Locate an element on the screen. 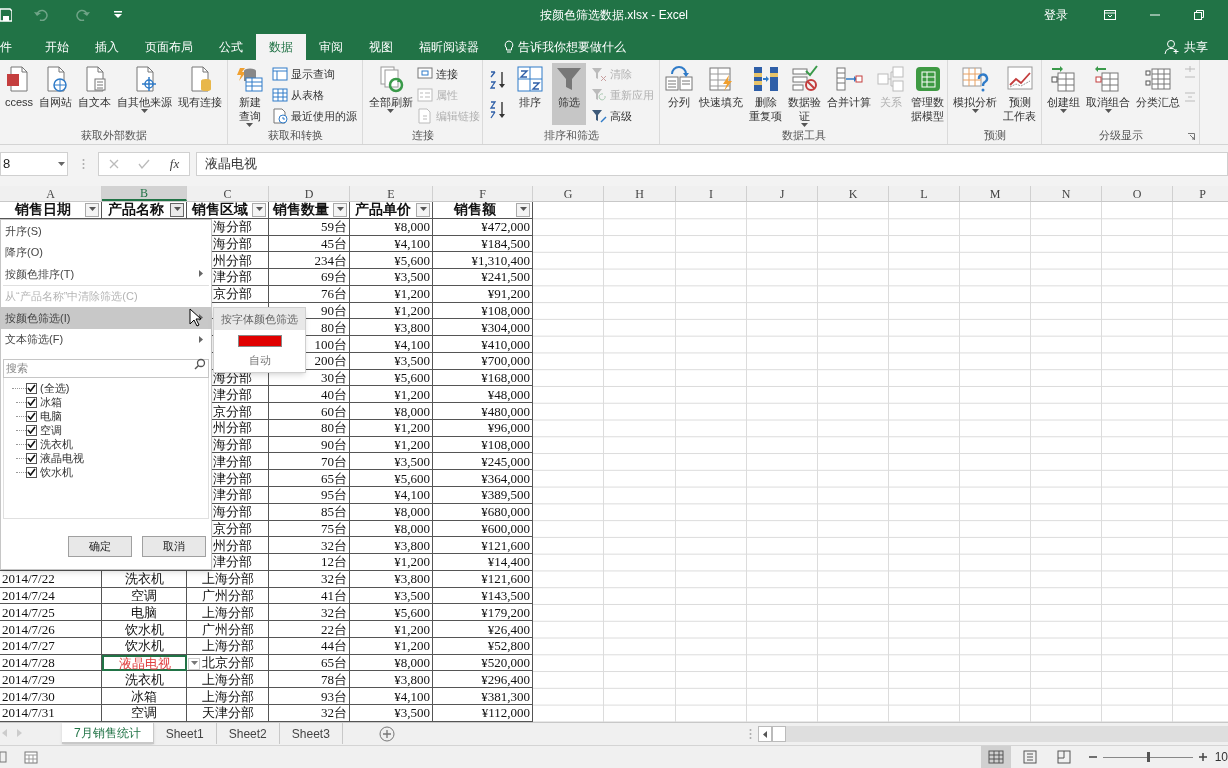  ribbon-button: 创建组 is located at coordinates (1063, 94).